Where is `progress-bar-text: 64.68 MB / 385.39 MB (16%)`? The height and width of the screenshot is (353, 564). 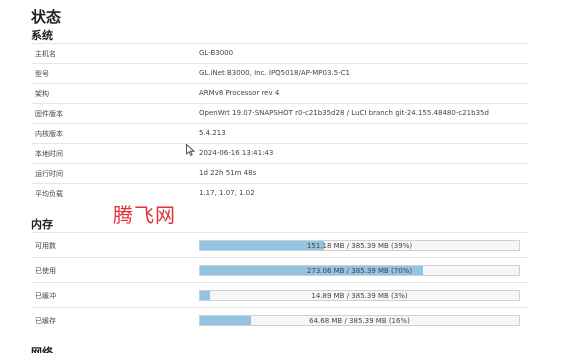 progress-bar-text: 64.68 MB / 385.39 MB (16%) is located at coordinates (359, 321).